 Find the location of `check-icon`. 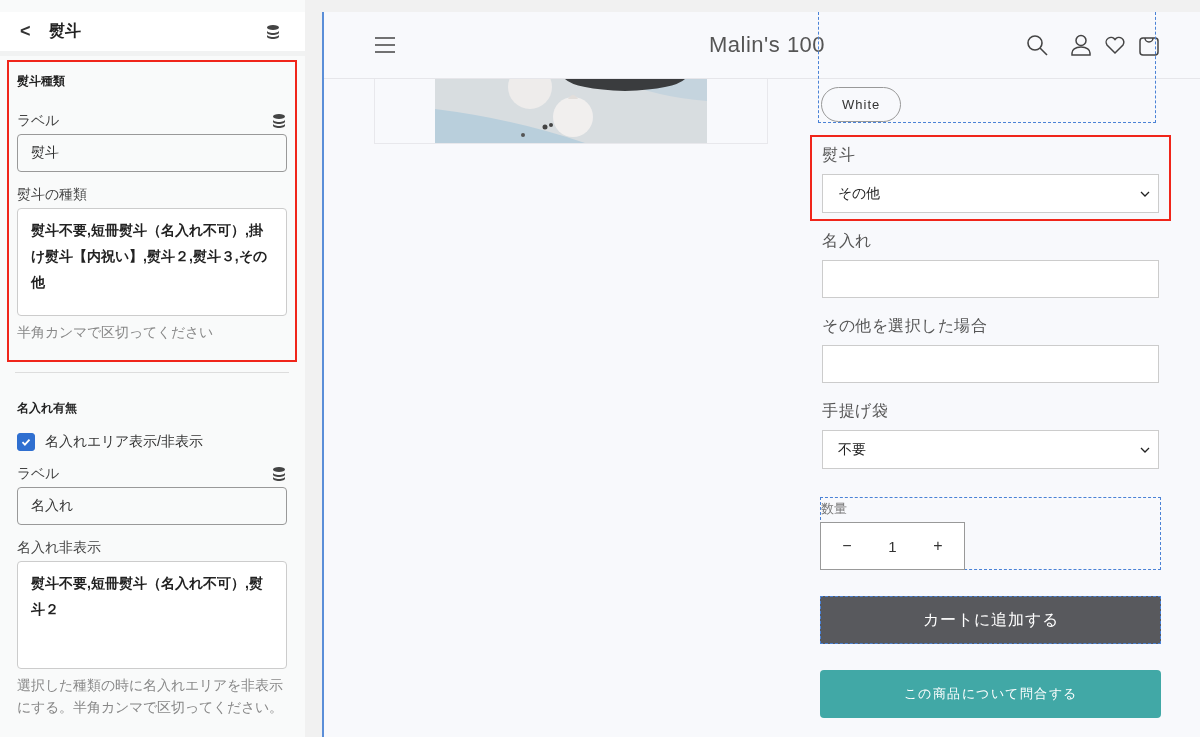

check-icon is located at coordinates (26, 442).